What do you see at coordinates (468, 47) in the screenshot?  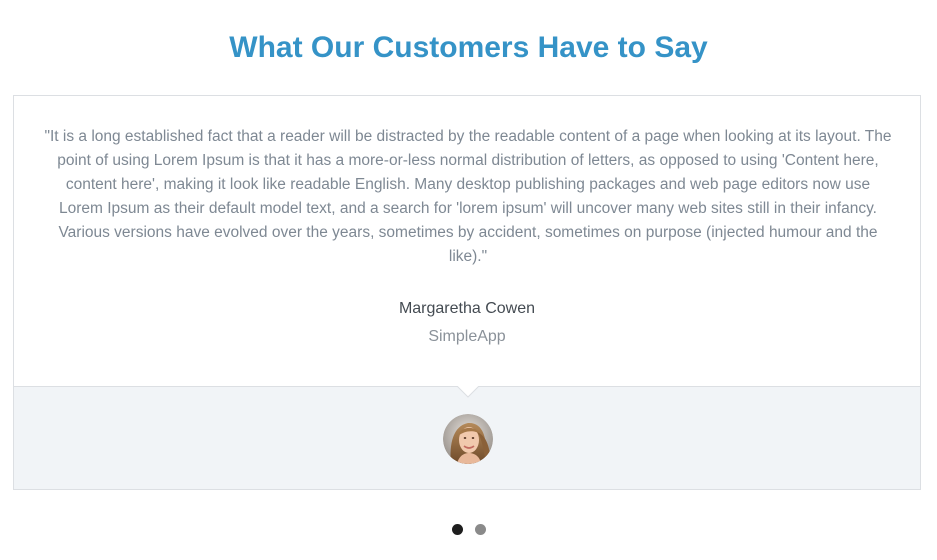 I see `section-title: What Our Customers Have to Say` at bounding box center [468, 47].